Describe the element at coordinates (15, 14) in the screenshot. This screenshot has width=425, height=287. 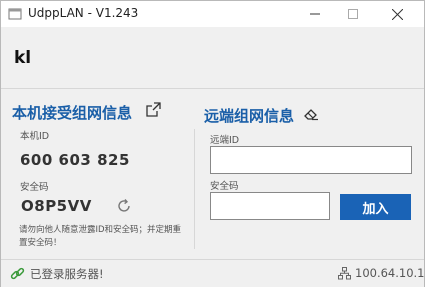
I see `app-icon` at that location.